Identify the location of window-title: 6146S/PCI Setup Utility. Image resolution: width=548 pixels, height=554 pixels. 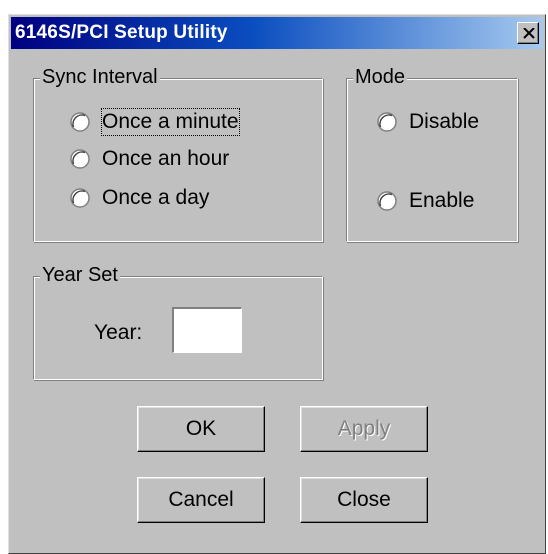
(121, 32).